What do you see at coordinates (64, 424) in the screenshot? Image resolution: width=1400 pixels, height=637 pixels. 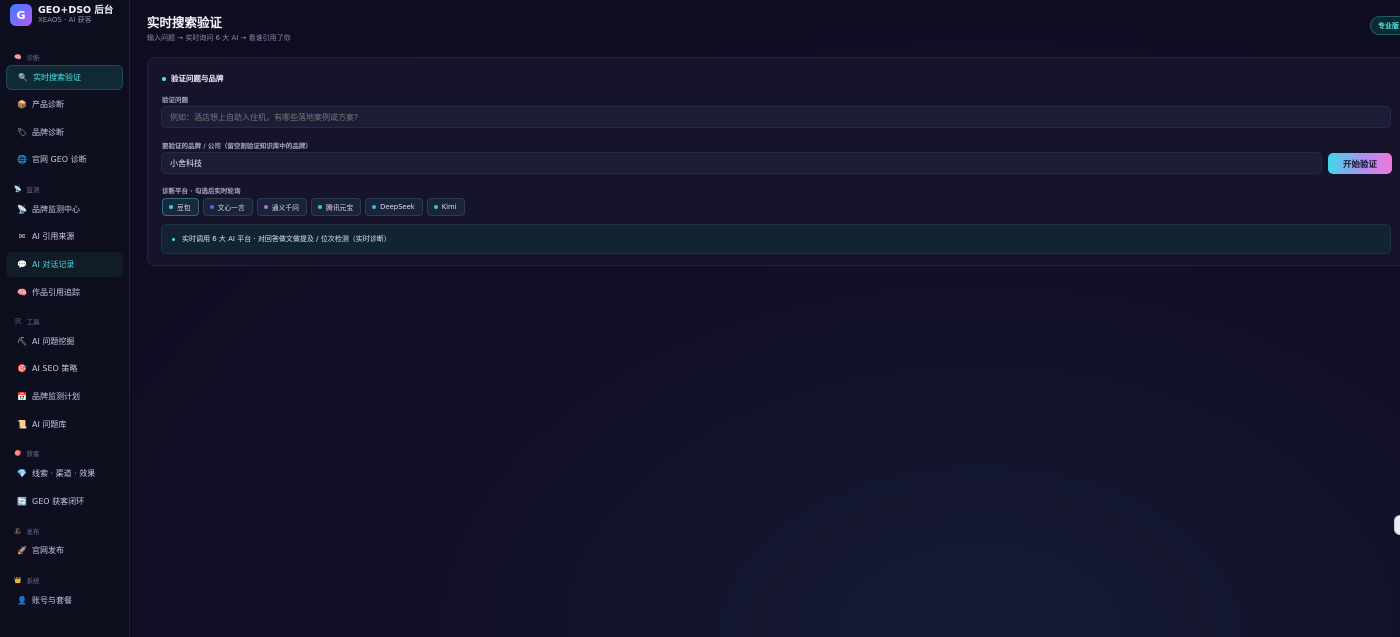 I see `sidebar-item-question-bank: 📜 AI 问题库` at bounding box center [64, 424].